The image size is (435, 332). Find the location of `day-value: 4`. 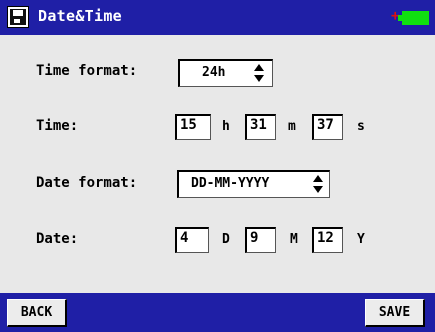

day-value: 4 is located at coordinates (184, 238).